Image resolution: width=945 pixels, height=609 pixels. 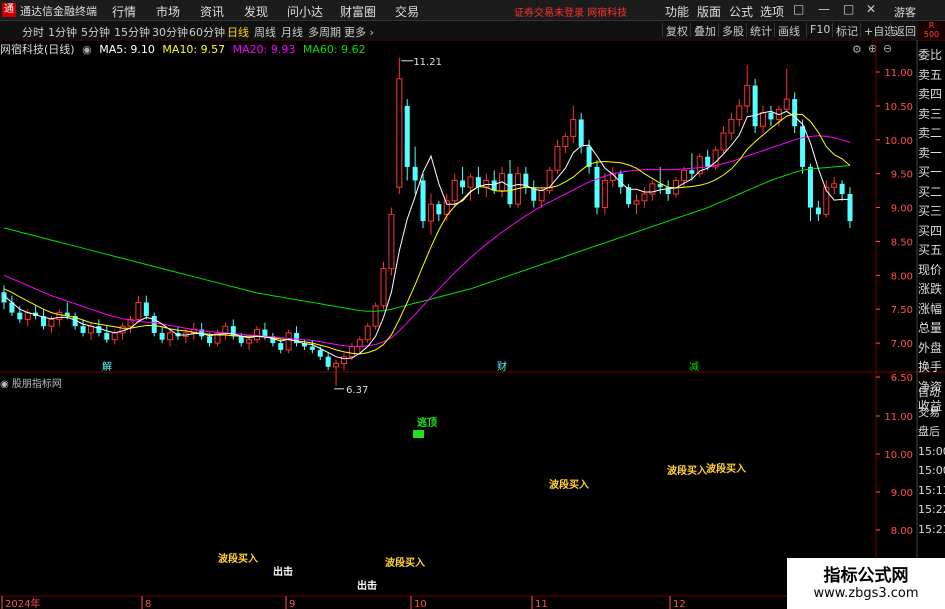 I want to click on quote-field-label: 涨跌, so click(x=930, y=289).